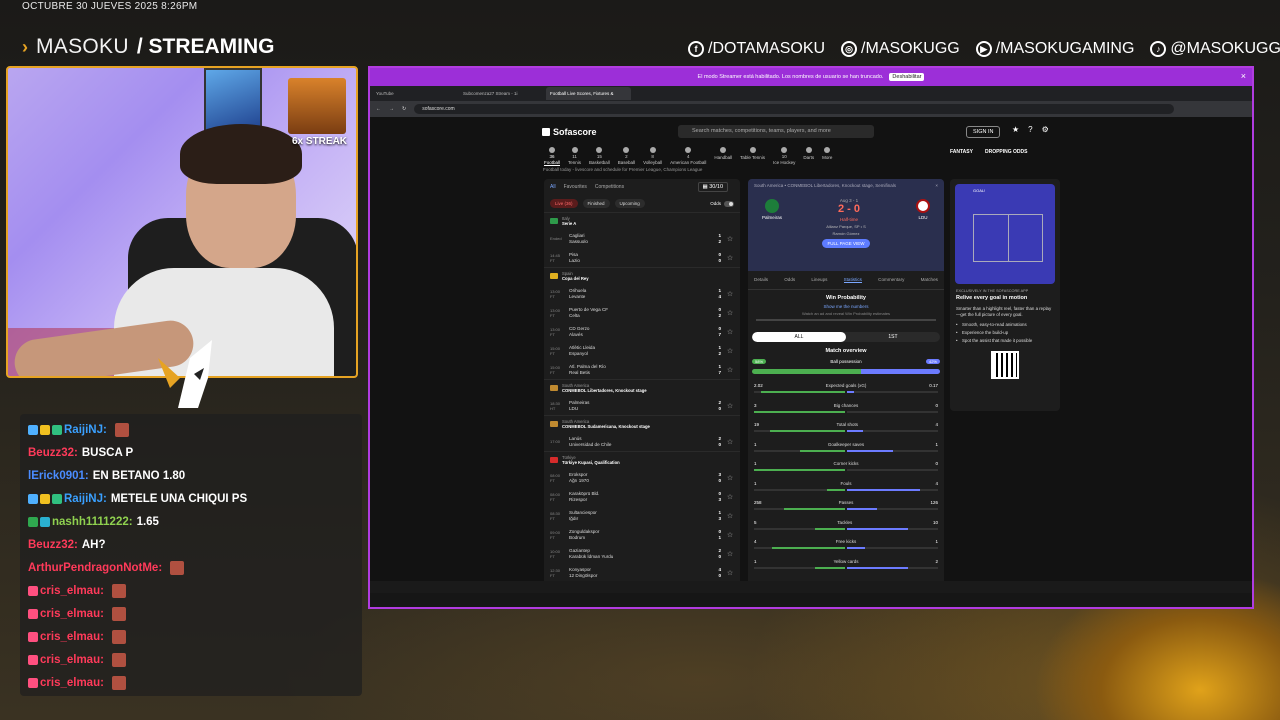 This screenshot has height=720, width=1280. Describe the element at coordinates (414, 93) in the screenshot. I see `browser-tab: YouTube` at that location.